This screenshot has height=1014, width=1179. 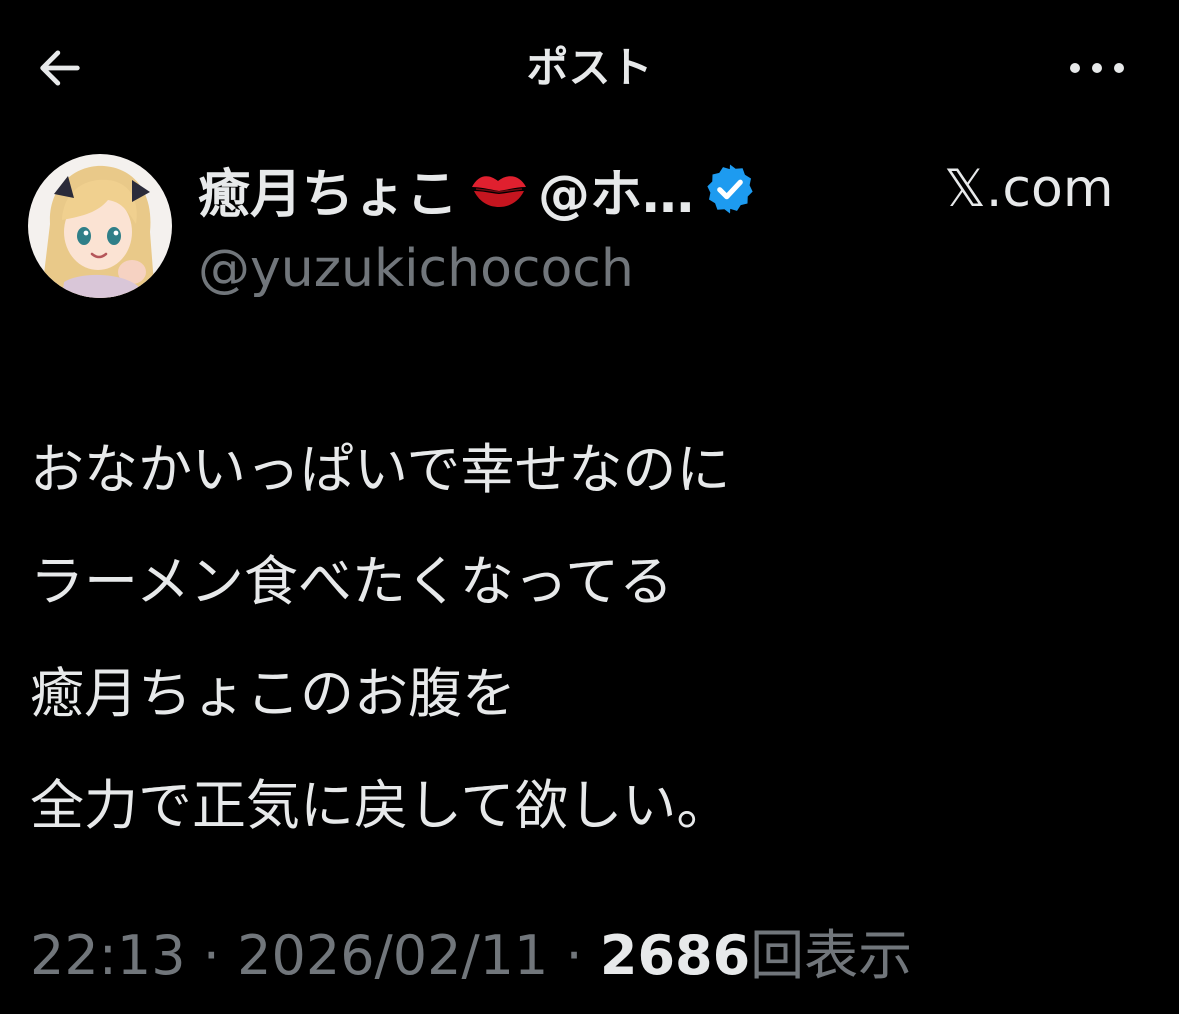 I want to click on more-options-button, so click(x=1097, y=68).